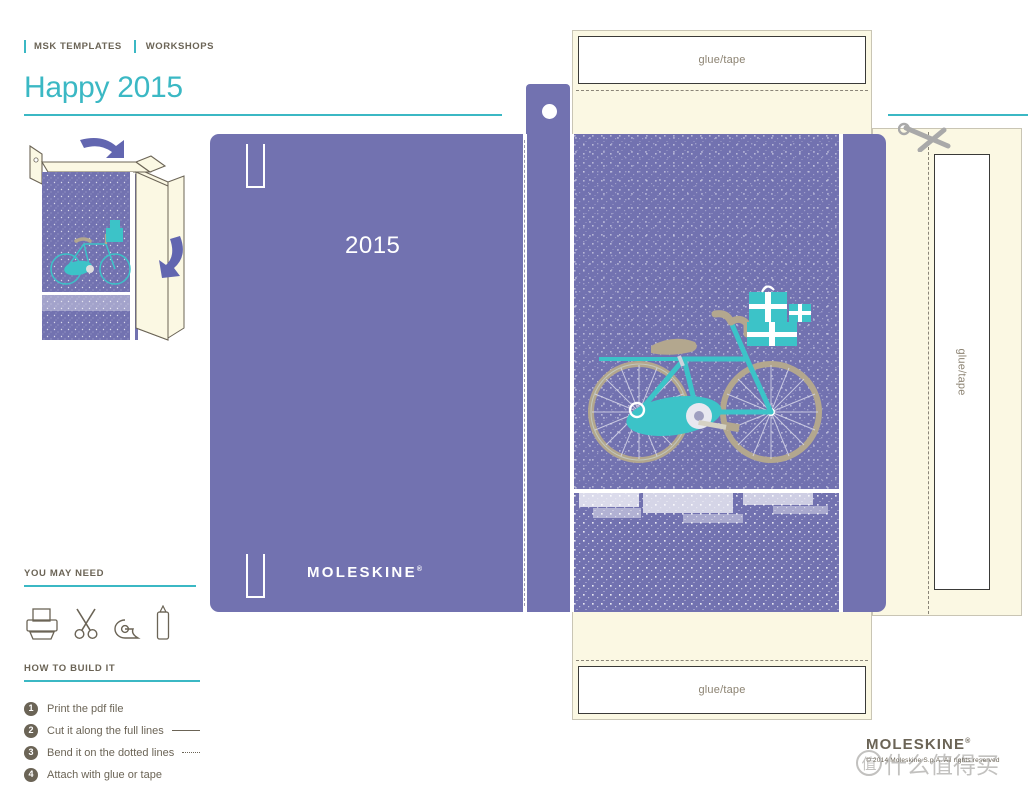 This screenshot has width=1029, height=786. Describe the element at coordinates (419, 569) in the screenshot. I see `cover-registered-mark: ®` at that location.